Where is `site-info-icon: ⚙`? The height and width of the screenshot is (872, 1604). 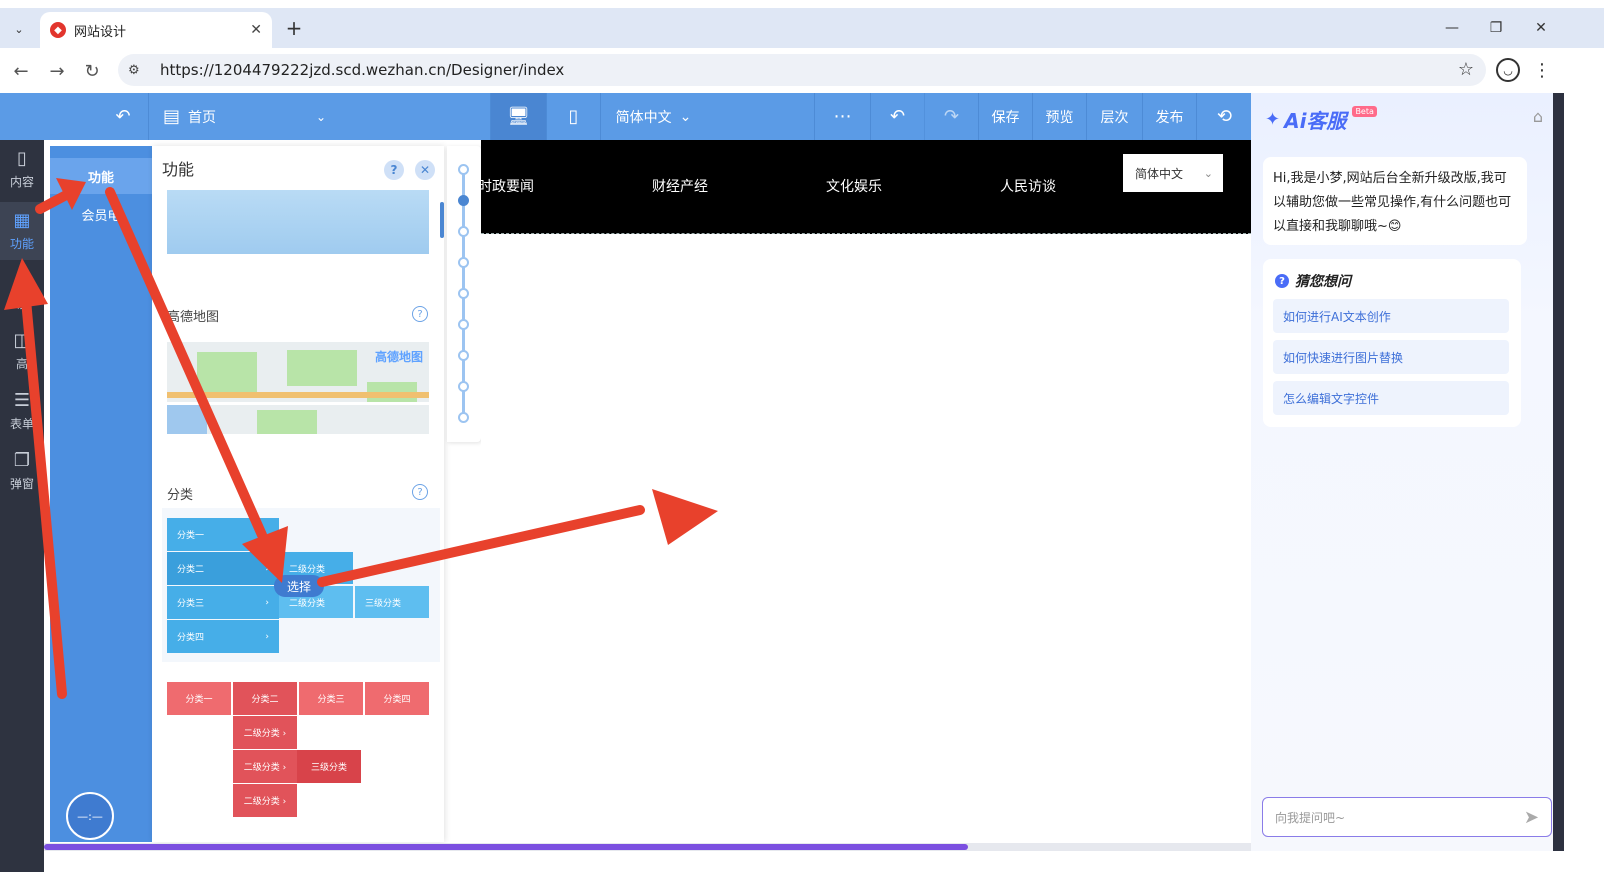
site-info-icon: ⚙ is located at coordinates (138, 70).